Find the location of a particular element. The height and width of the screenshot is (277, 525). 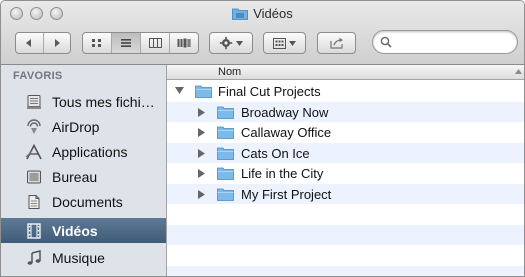

sort-ascending-icon is located at coordinates (518, 71).